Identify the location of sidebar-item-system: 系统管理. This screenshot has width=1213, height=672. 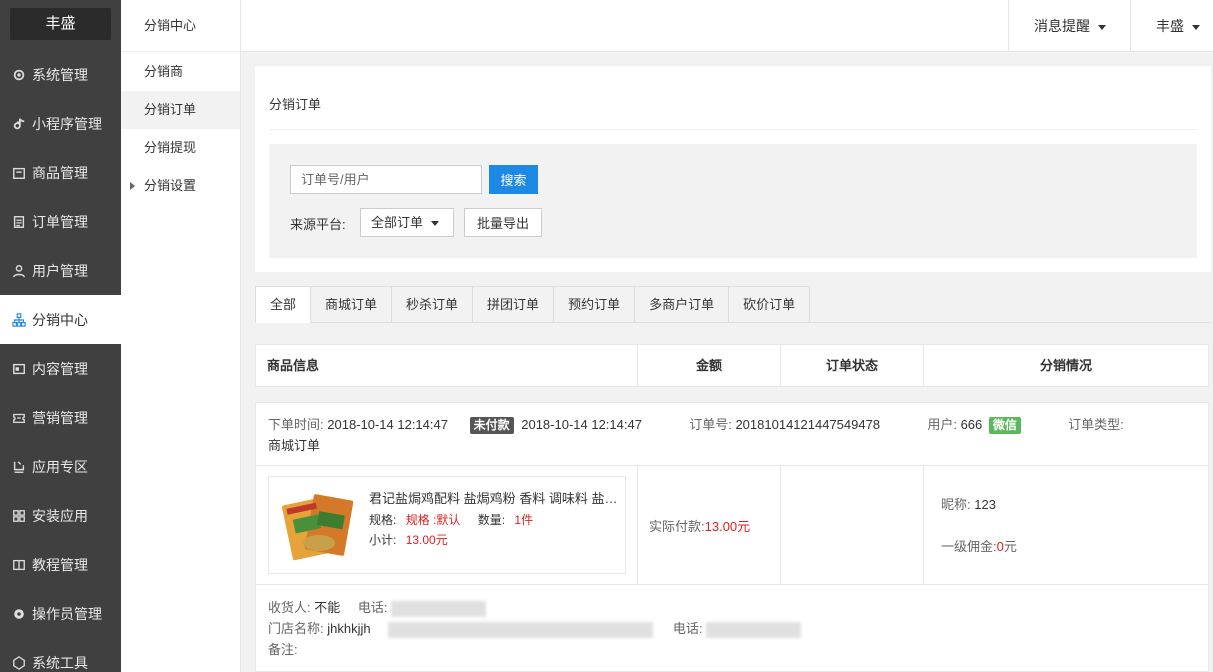
(60, 74).